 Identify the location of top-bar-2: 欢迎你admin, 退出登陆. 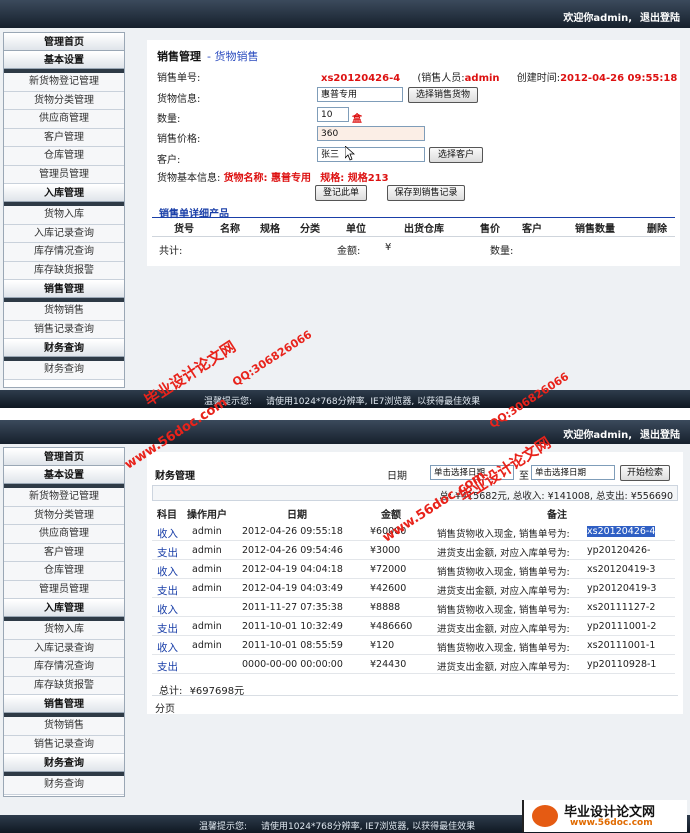
(345, 432).